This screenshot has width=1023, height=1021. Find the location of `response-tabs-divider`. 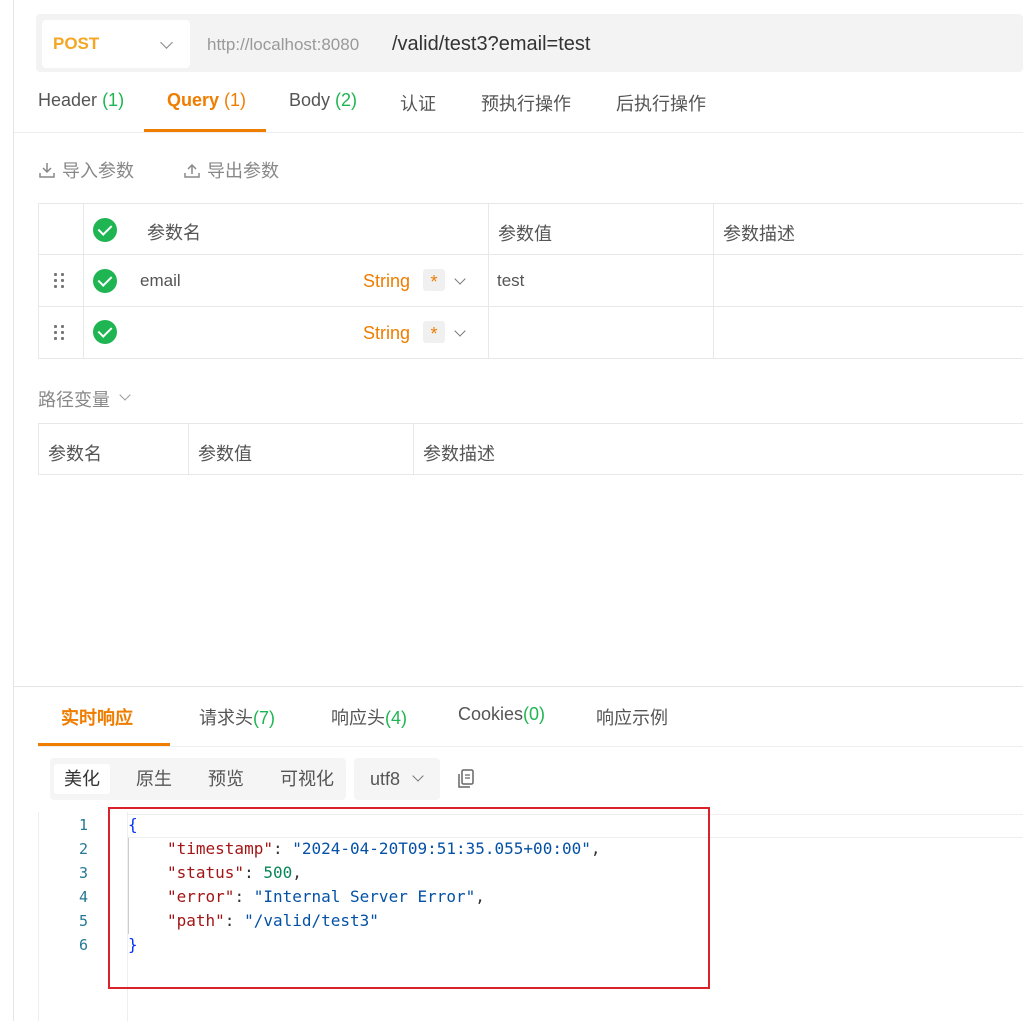

response-tabs-divider is located at coordinates (530, 746).